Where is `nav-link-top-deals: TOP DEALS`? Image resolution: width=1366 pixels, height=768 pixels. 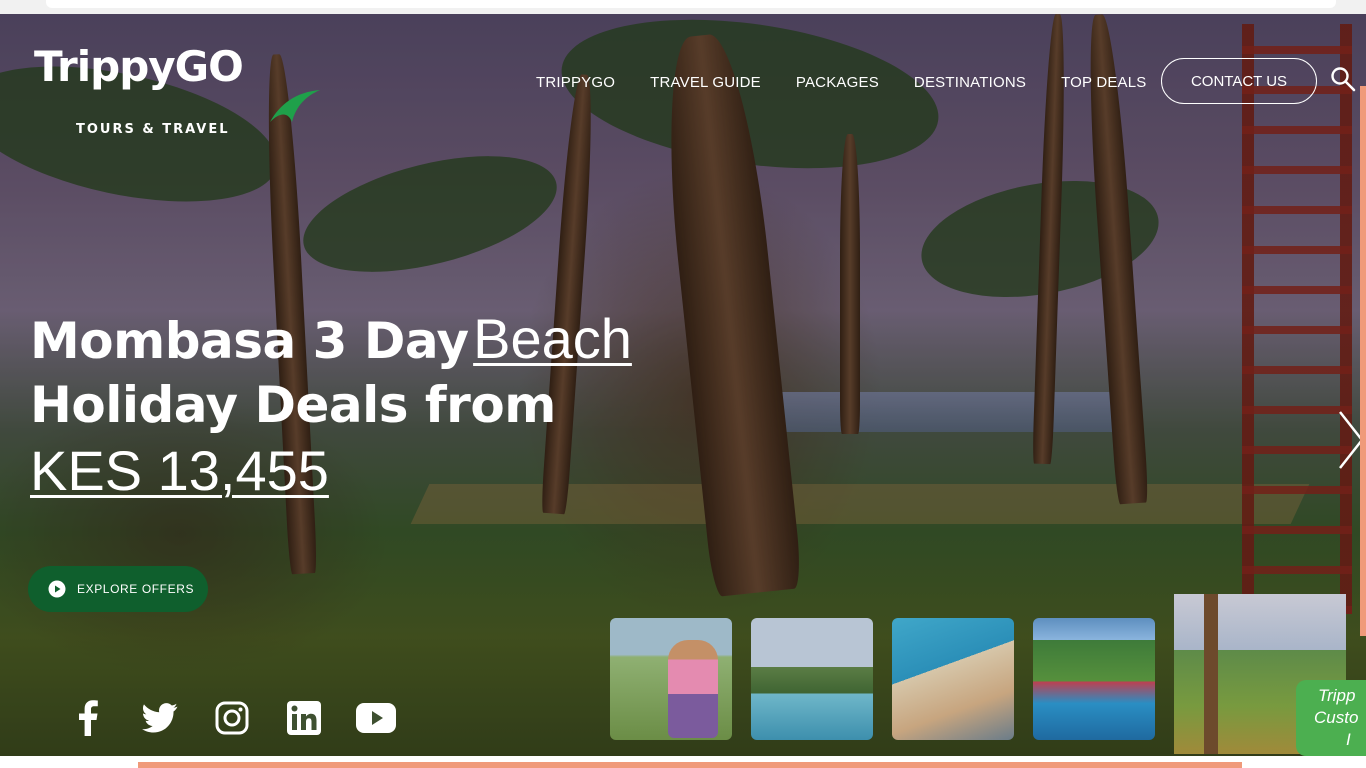 nav-link-top-deals: TOP DEALS is located at coordinates (1103, 82).